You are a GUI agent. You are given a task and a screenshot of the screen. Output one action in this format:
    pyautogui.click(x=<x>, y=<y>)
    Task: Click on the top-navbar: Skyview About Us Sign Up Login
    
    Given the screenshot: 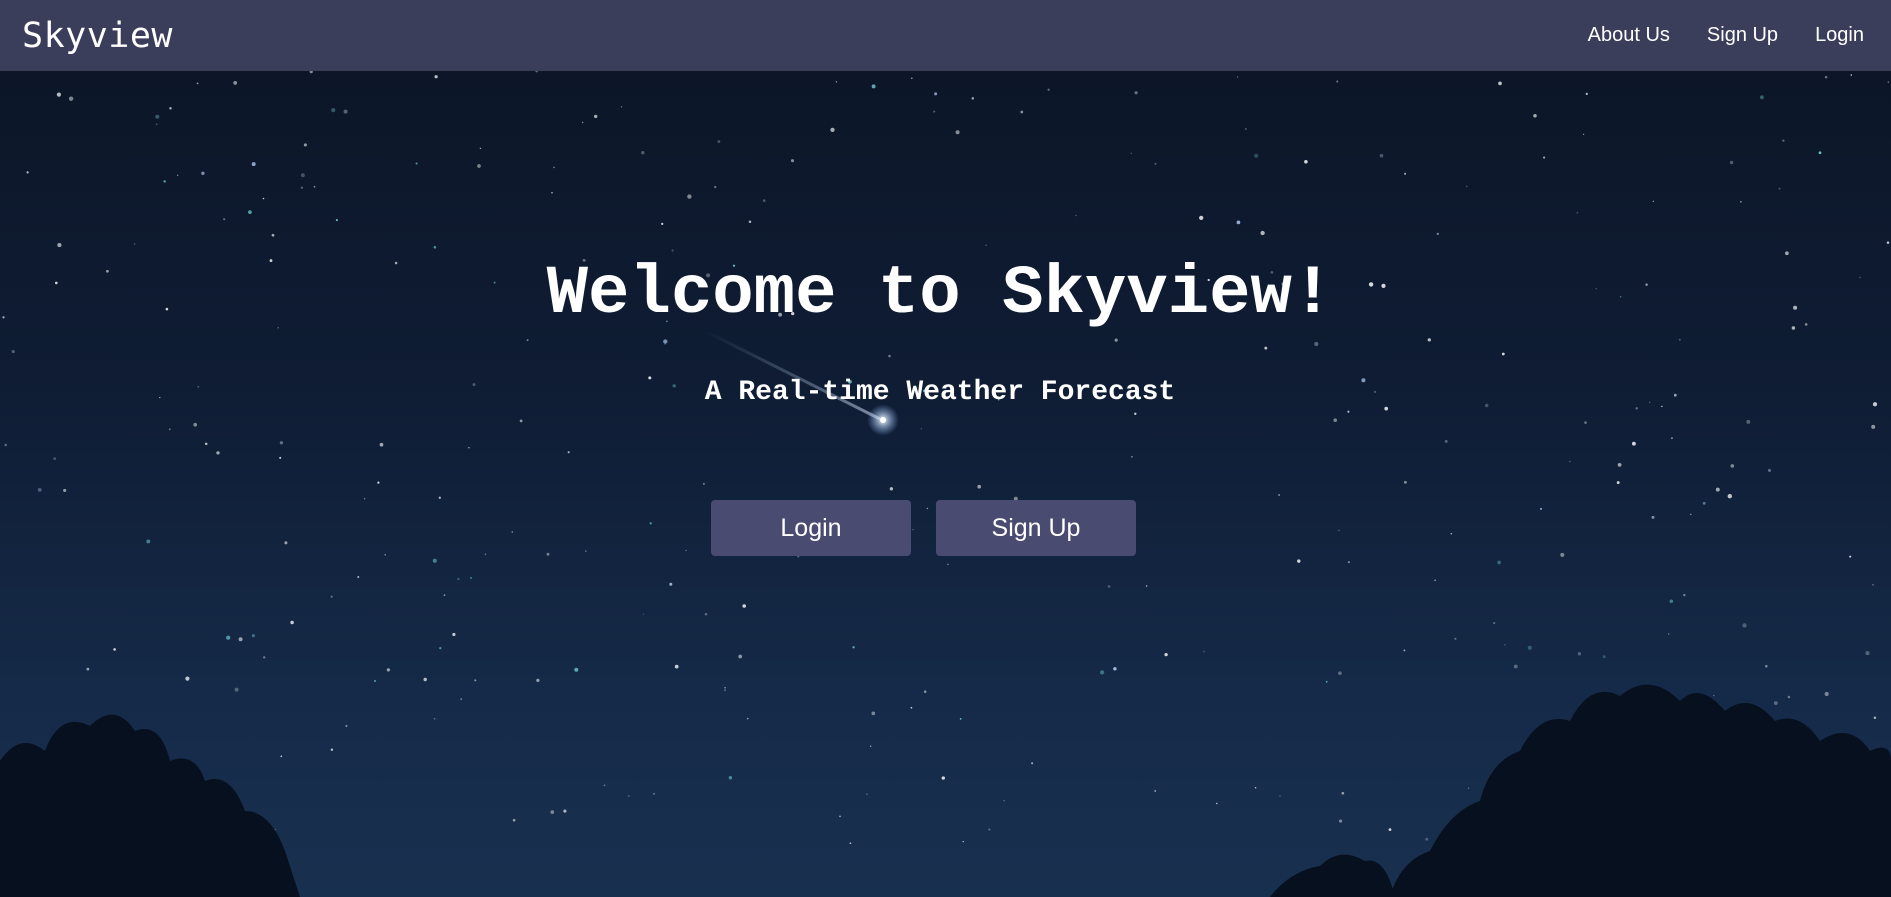 What is the action you would take?
    pyautogui.click(x=945, y=35)
    